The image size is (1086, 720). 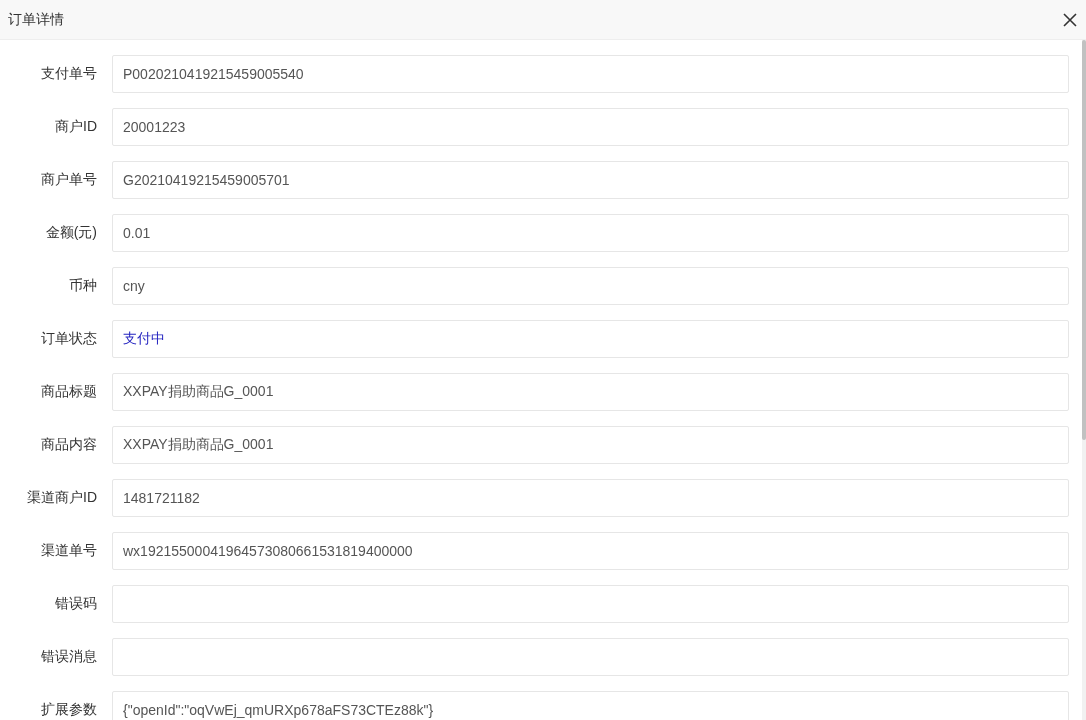 I want to click on dialog-title: 订单详情, so click(x=36, y=19).